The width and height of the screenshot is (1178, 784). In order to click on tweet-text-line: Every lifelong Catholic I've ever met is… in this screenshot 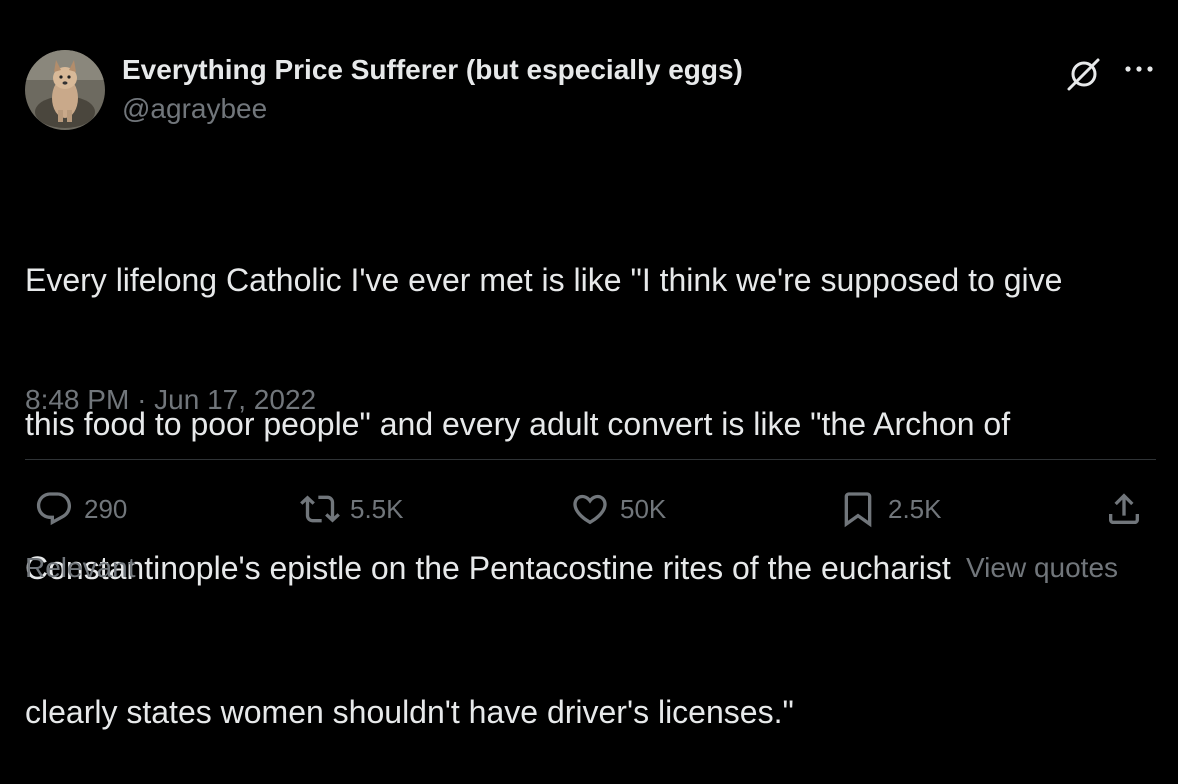, I will do `click(544, 280)`.